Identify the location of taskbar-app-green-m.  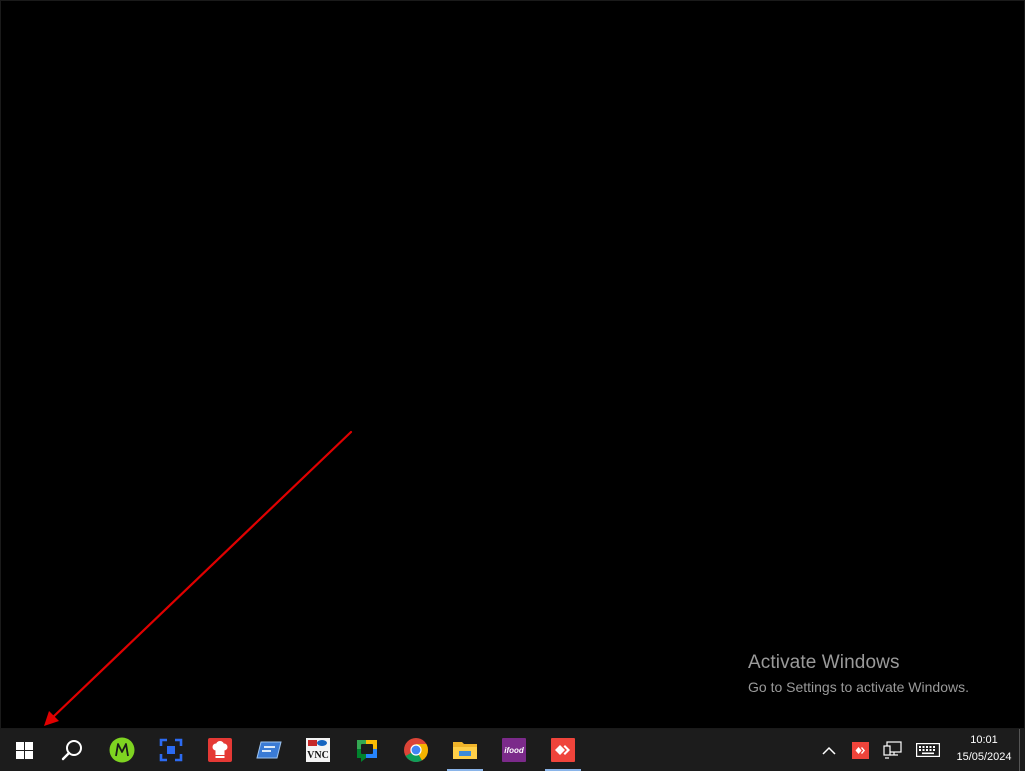
(122, 750).